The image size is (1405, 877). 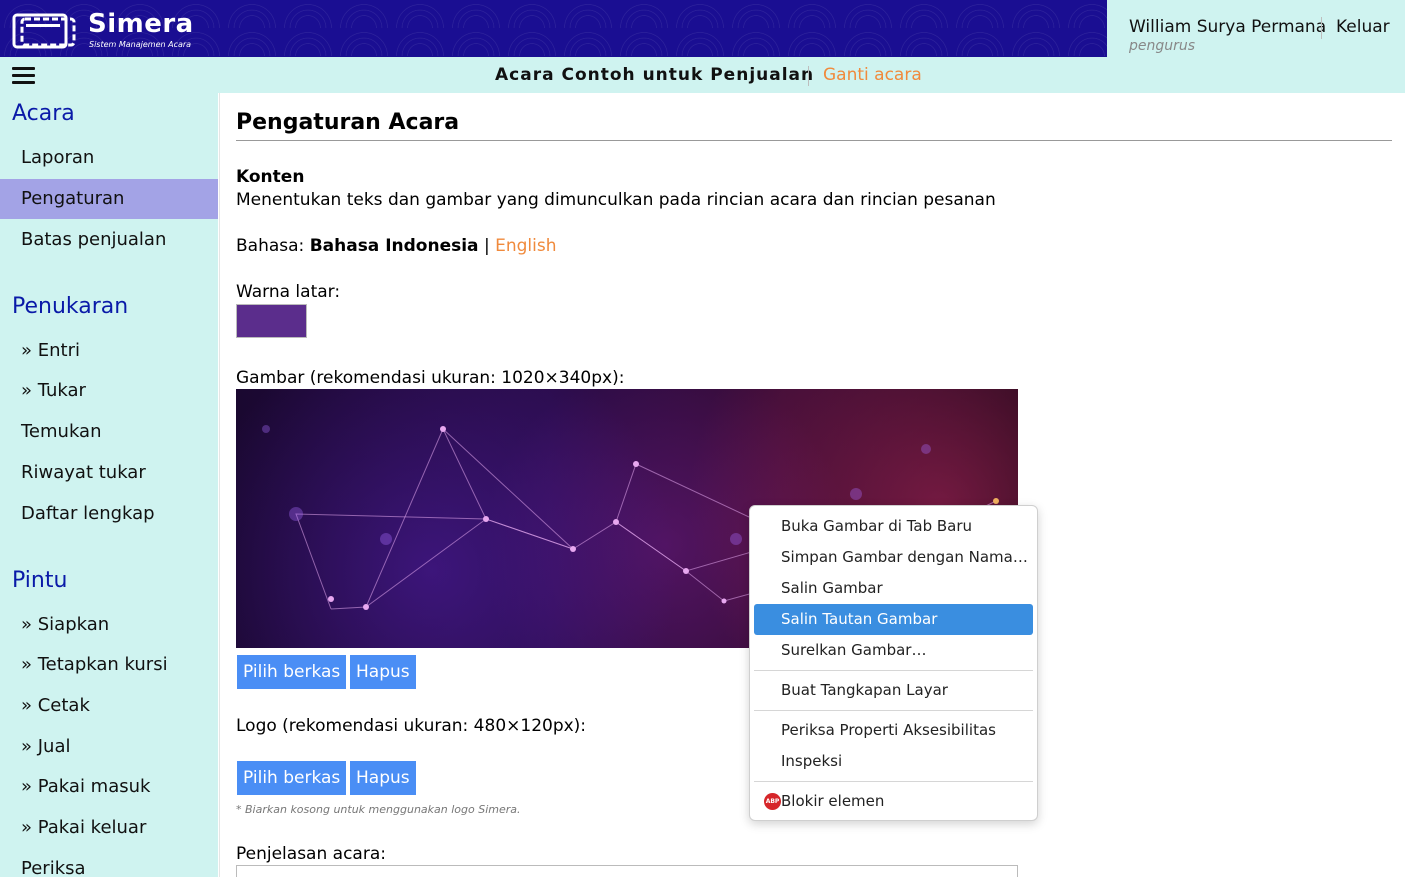 What do you see at coordinates (1162, 46) in the screenshot?
I see `user-role: pengurus` at bounding box center [1162, 46].